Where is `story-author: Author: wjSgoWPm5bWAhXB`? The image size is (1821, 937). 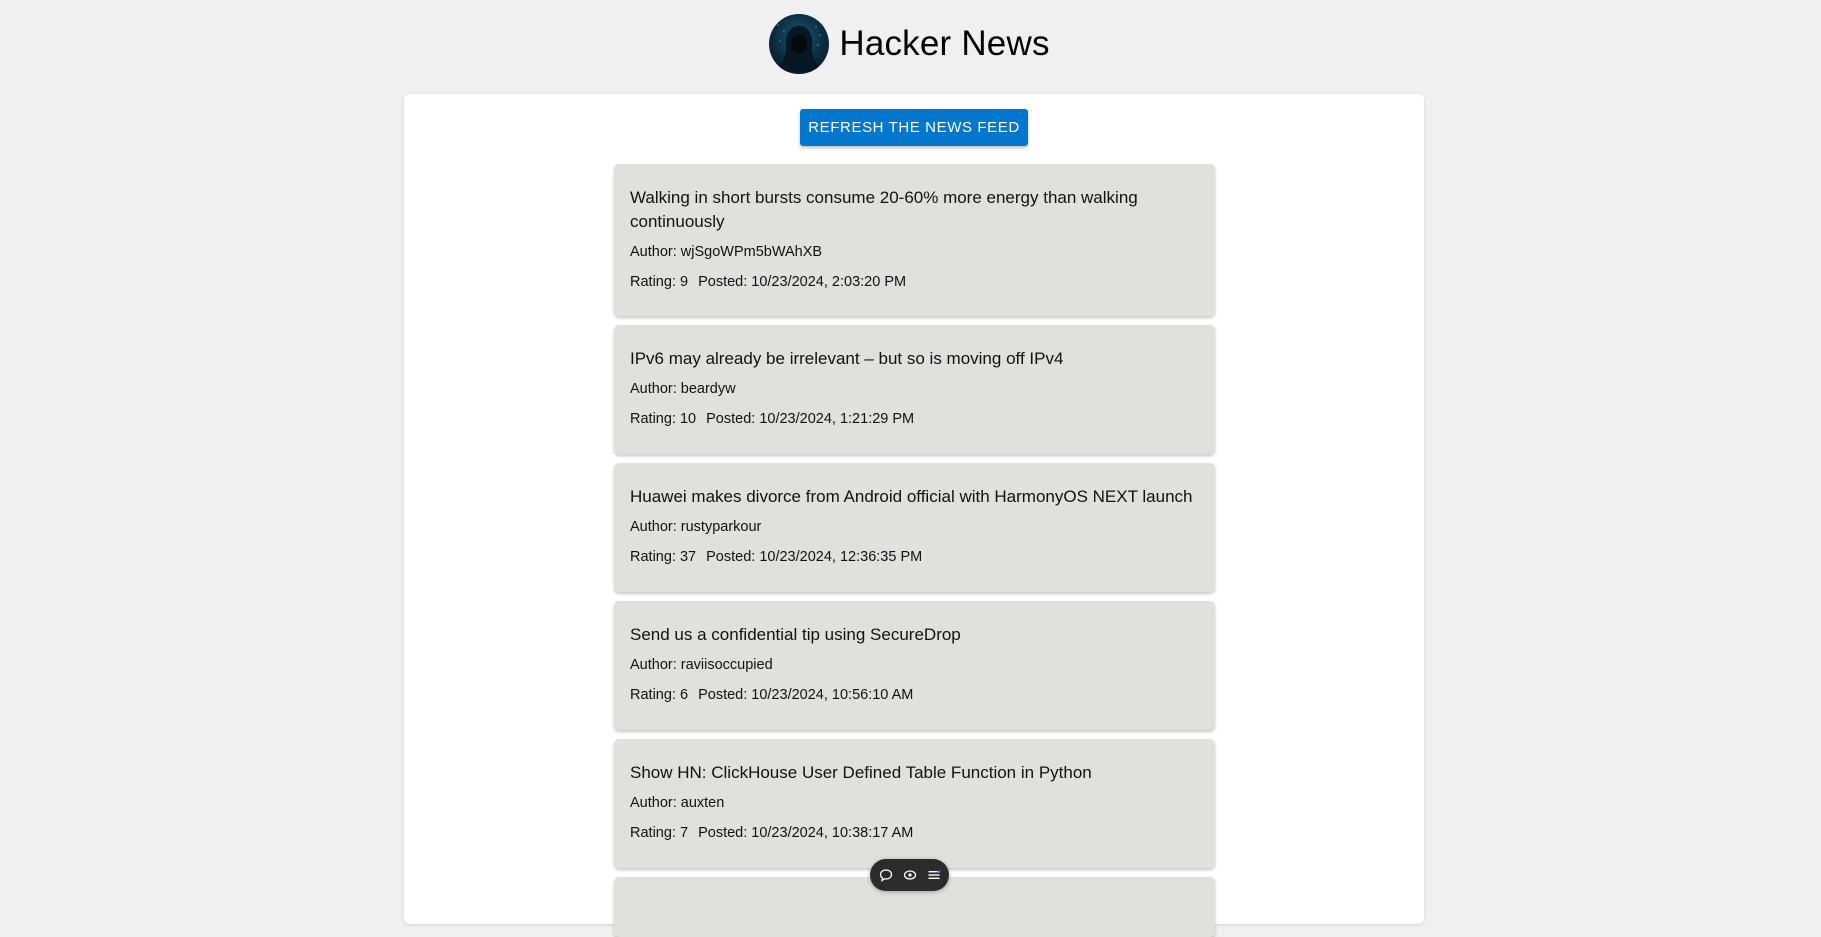 story-author: Author: wjSgoWPm5bWAhXB is located at coordinates (726, 252).